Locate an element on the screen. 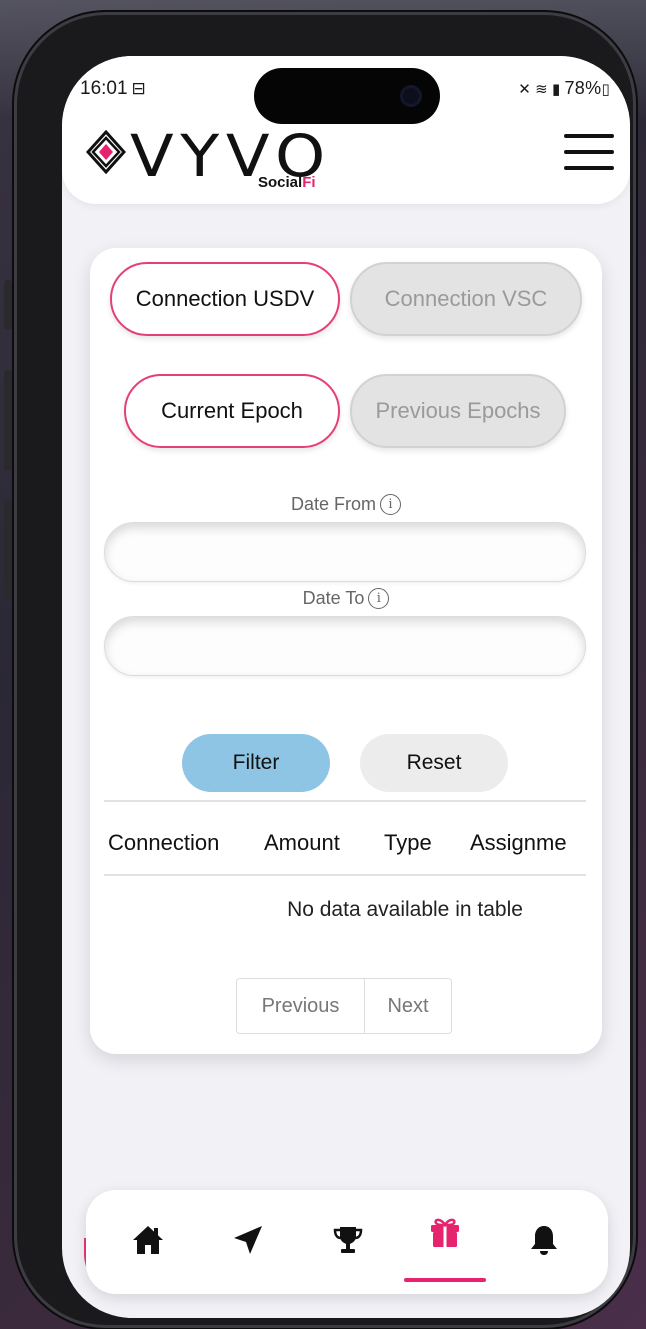 This screenshot has height=1329, width=646. trophy-icon is located at coordinates (348, 1240).